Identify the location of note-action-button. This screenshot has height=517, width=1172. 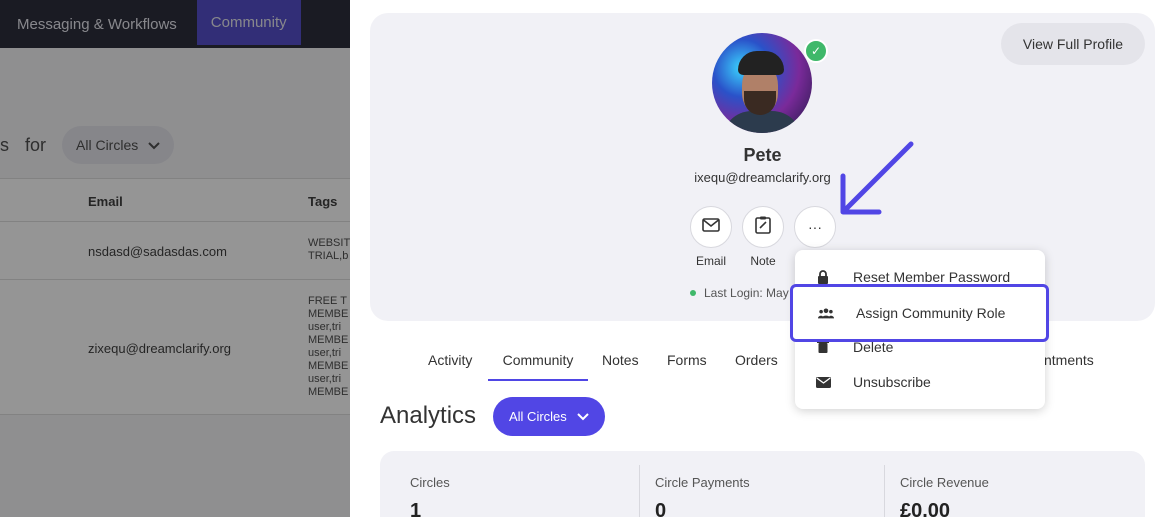
(763, 227).